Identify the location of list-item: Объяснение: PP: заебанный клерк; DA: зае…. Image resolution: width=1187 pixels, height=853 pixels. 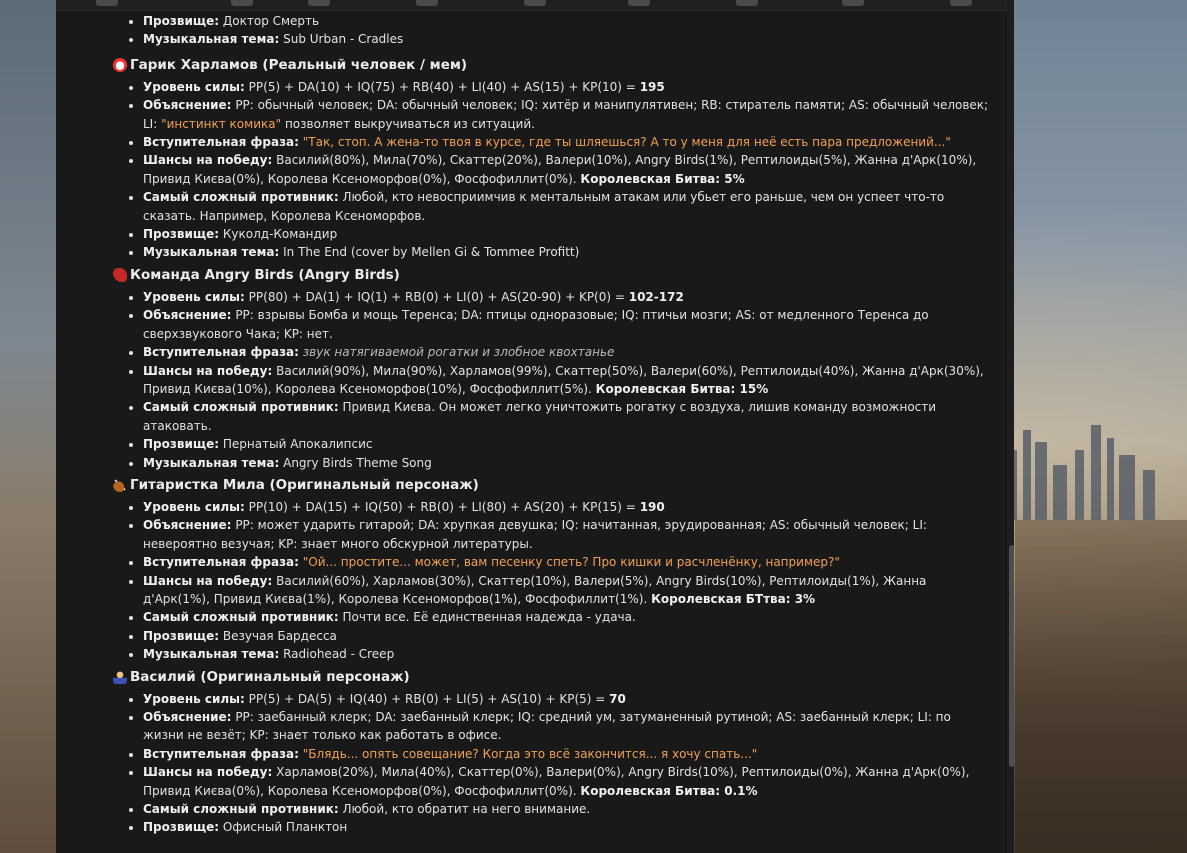
(568, 726).